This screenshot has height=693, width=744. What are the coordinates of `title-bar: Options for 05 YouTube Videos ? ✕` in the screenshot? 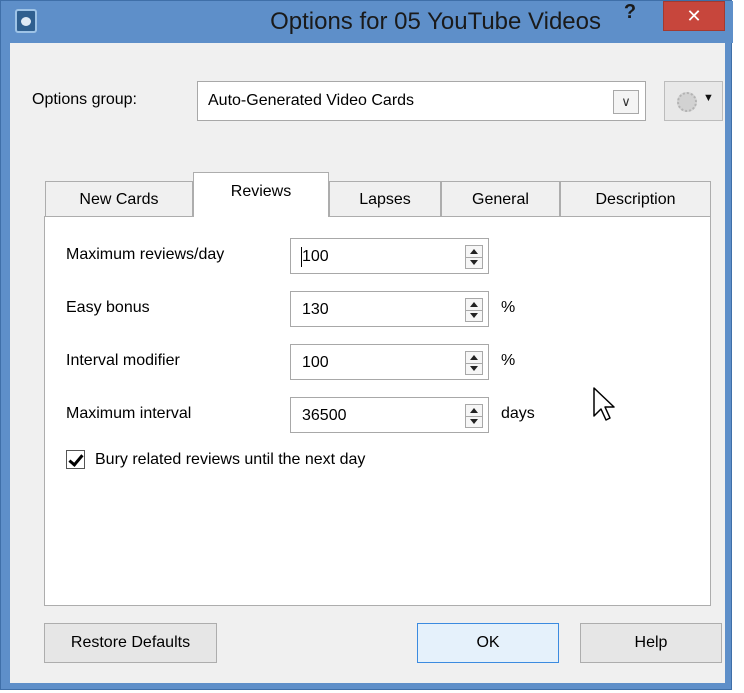 It's located at (367, 22).